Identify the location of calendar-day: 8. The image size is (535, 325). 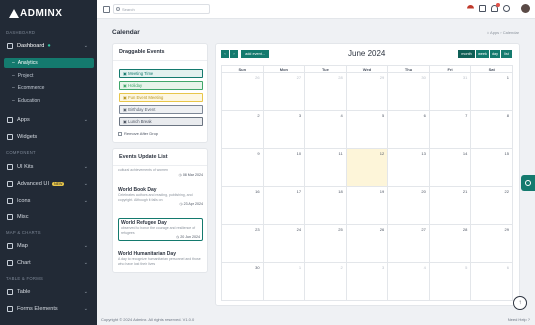
(491, 129).